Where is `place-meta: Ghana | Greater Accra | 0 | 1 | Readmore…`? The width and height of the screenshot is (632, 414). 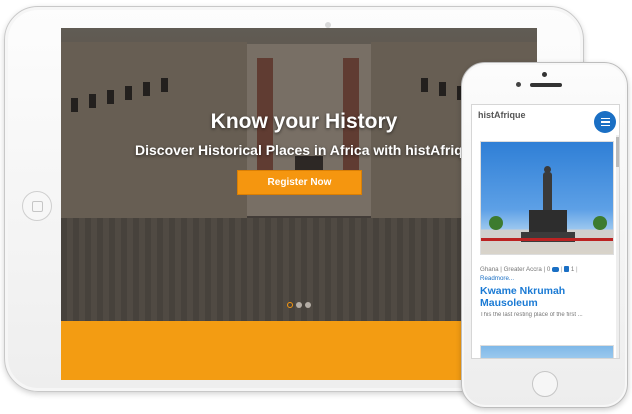 place-meta: Ghana | Greater Accra | 0 | 1 | Readmore… is located at coordinates (529, 274).